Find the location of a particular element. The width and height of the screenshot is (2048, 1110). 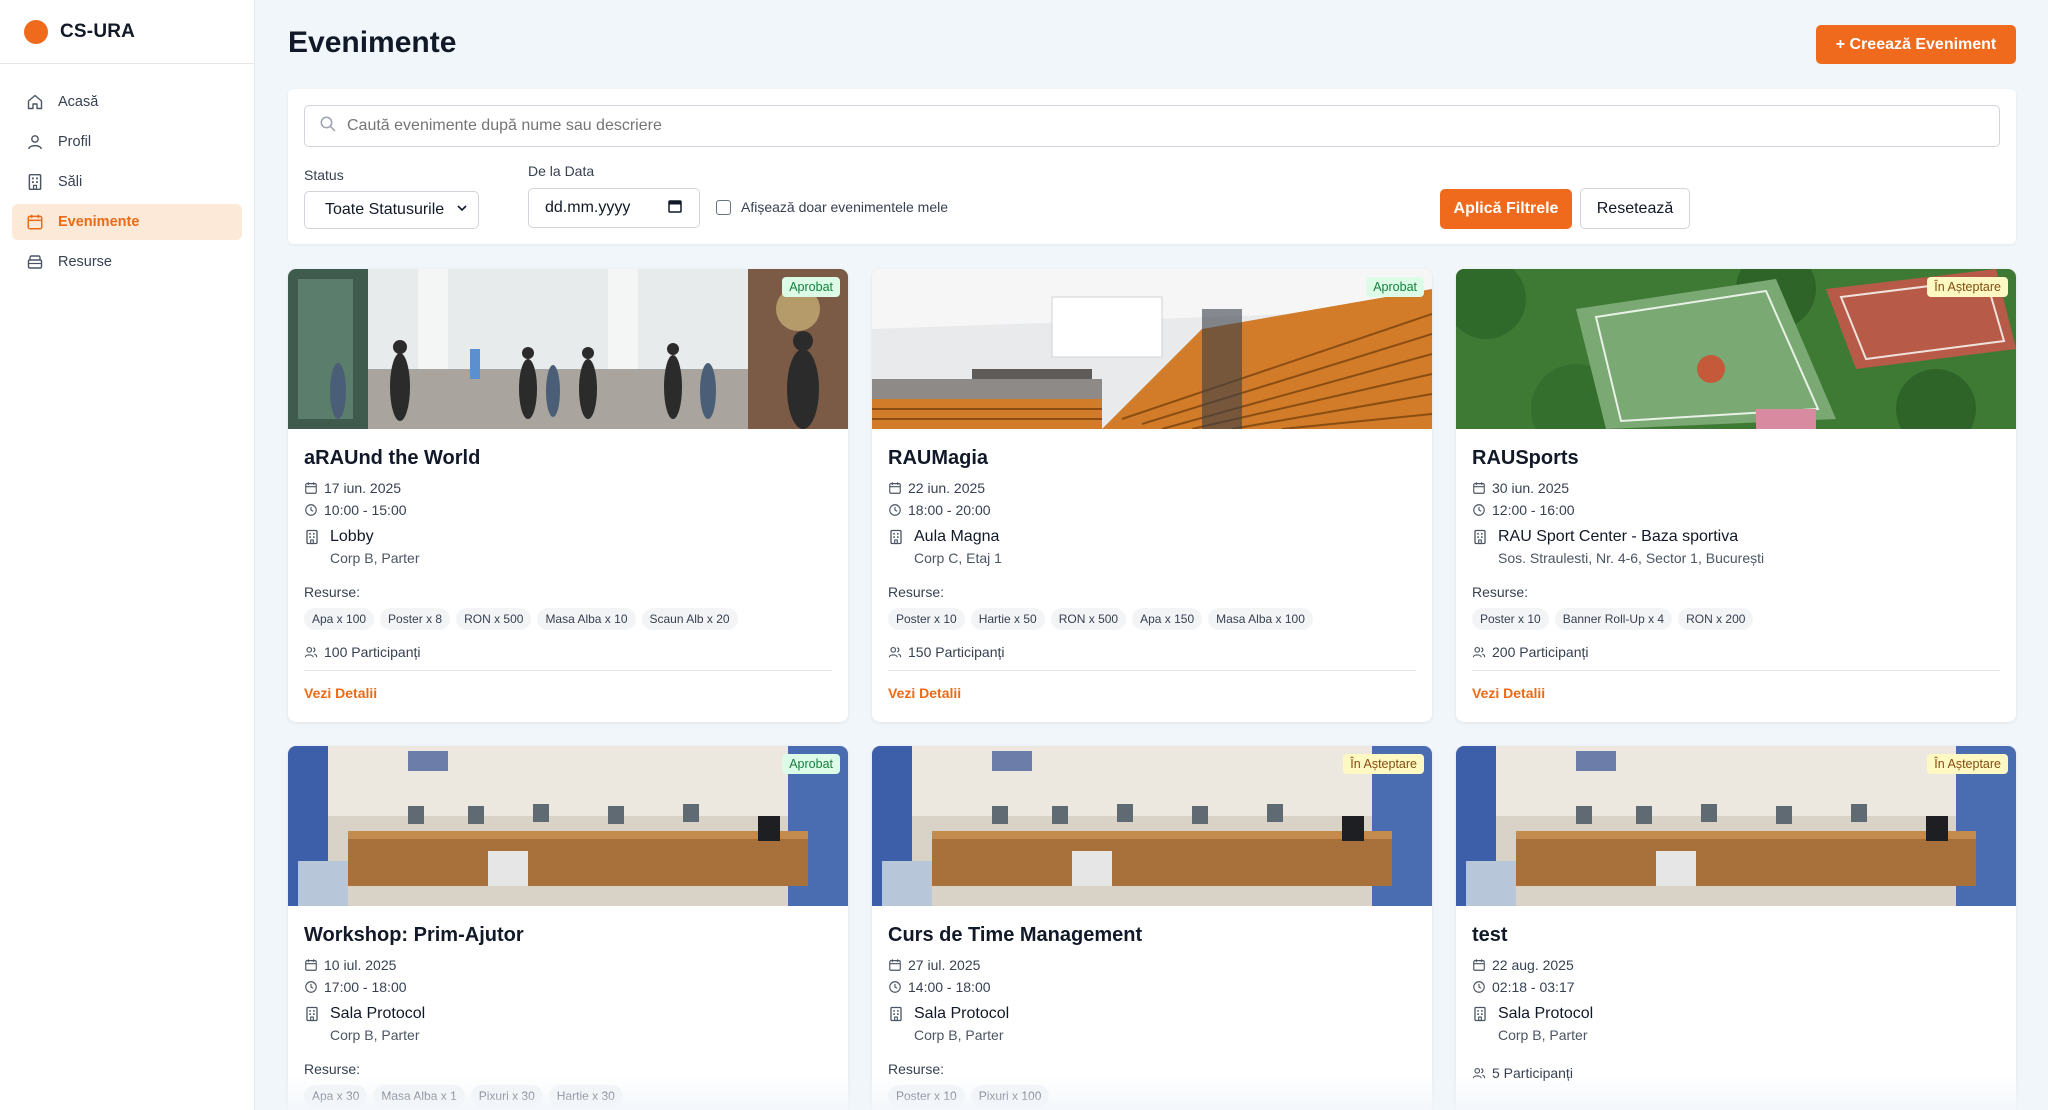

event-title: RAUSports is located at coordinates (1525, 458).